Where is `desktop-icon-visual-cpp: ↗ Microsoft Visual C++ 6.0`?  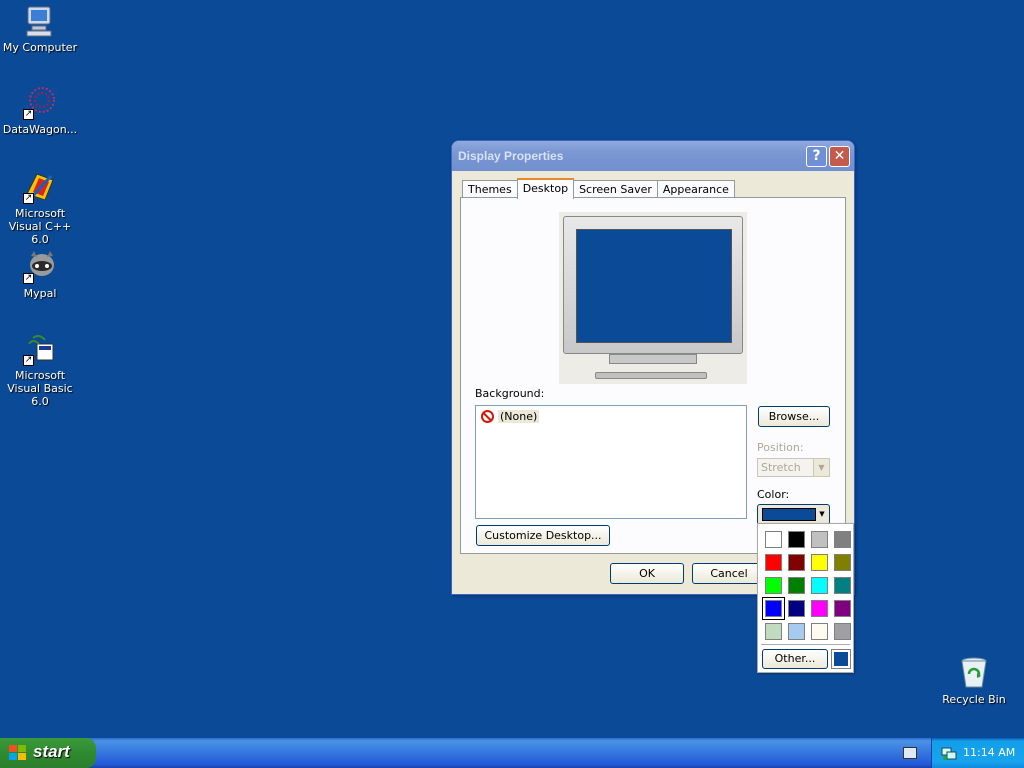 desktop-icon-visual-cpp: ↗ Microsoft Visual C++ 6.0 is located at coordinates (40, 208).